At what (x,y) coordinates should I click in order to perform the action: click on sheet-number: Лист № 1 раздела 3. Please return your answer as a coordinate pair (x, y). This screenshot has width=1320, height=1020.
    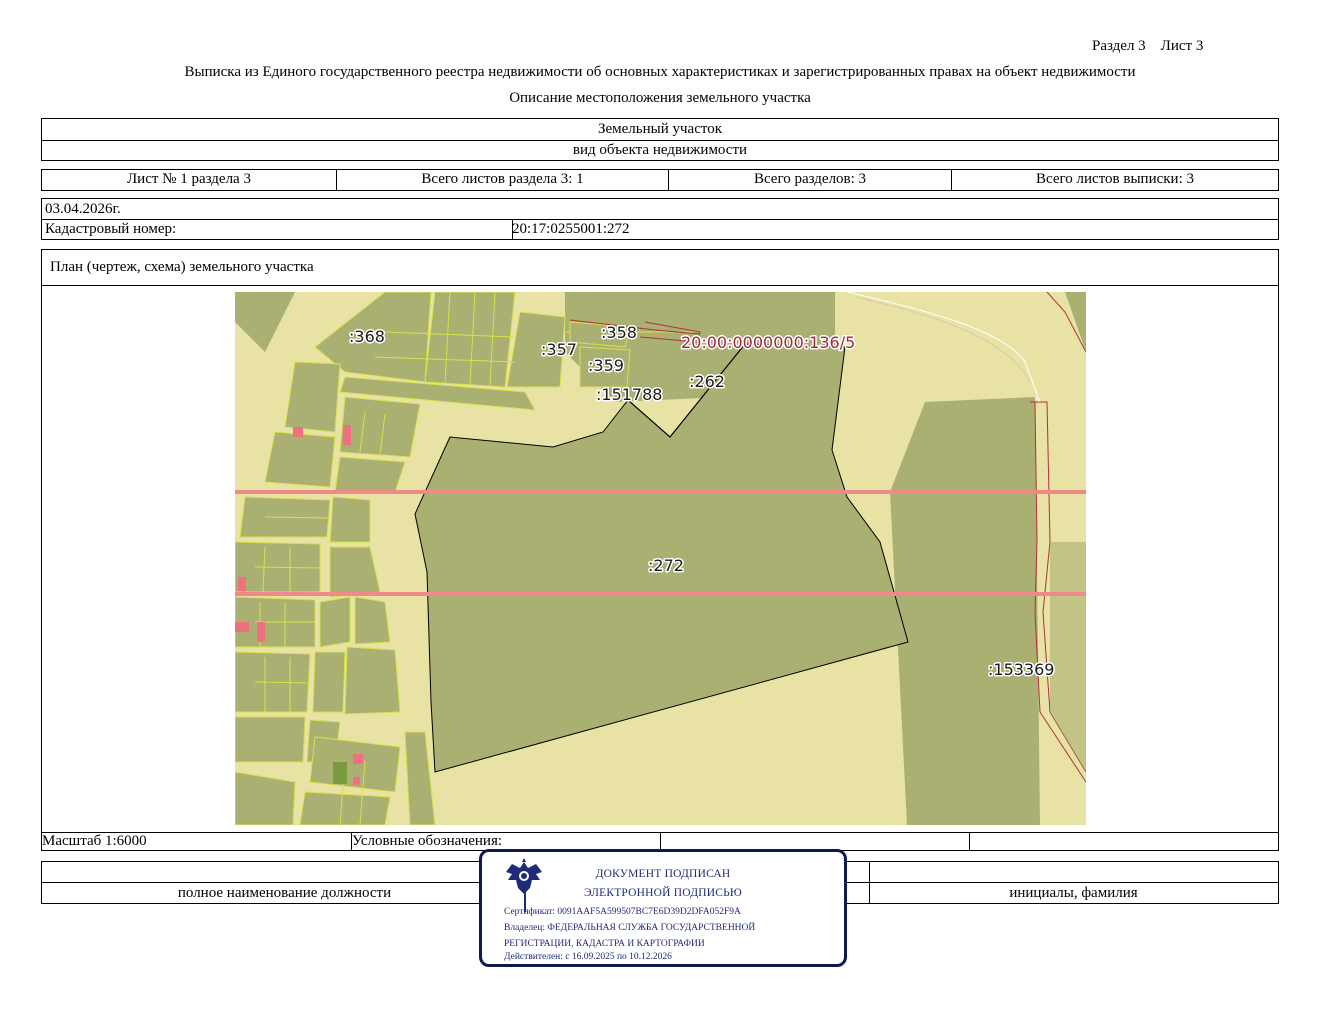
    Looking at the image, I should click on (189, 180).